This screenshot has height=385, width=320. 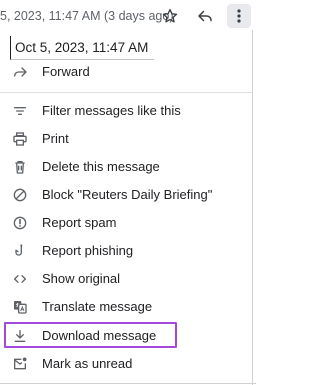 I want to click on menu-item-forward: Forward, so click(x=125, y=72).